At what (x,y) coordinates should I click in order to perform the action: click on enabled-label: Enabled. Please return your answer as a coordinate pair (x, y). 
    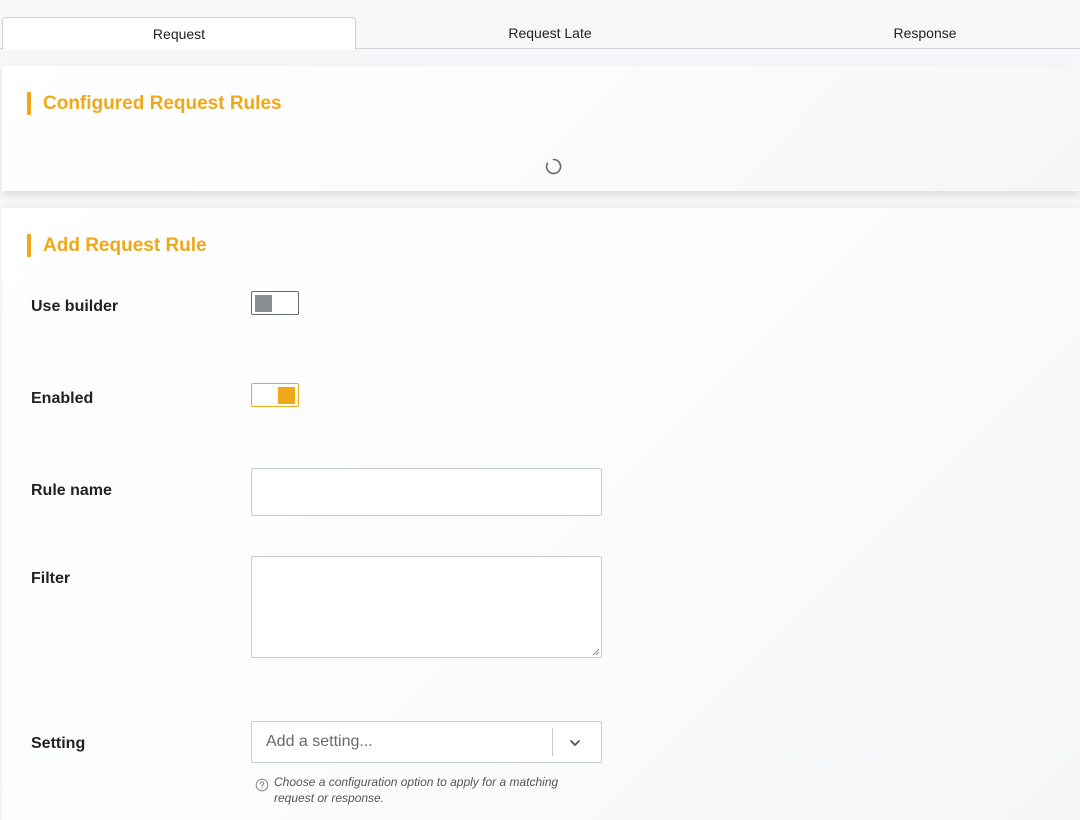
    Looking at the image, I should click on (62, 398).